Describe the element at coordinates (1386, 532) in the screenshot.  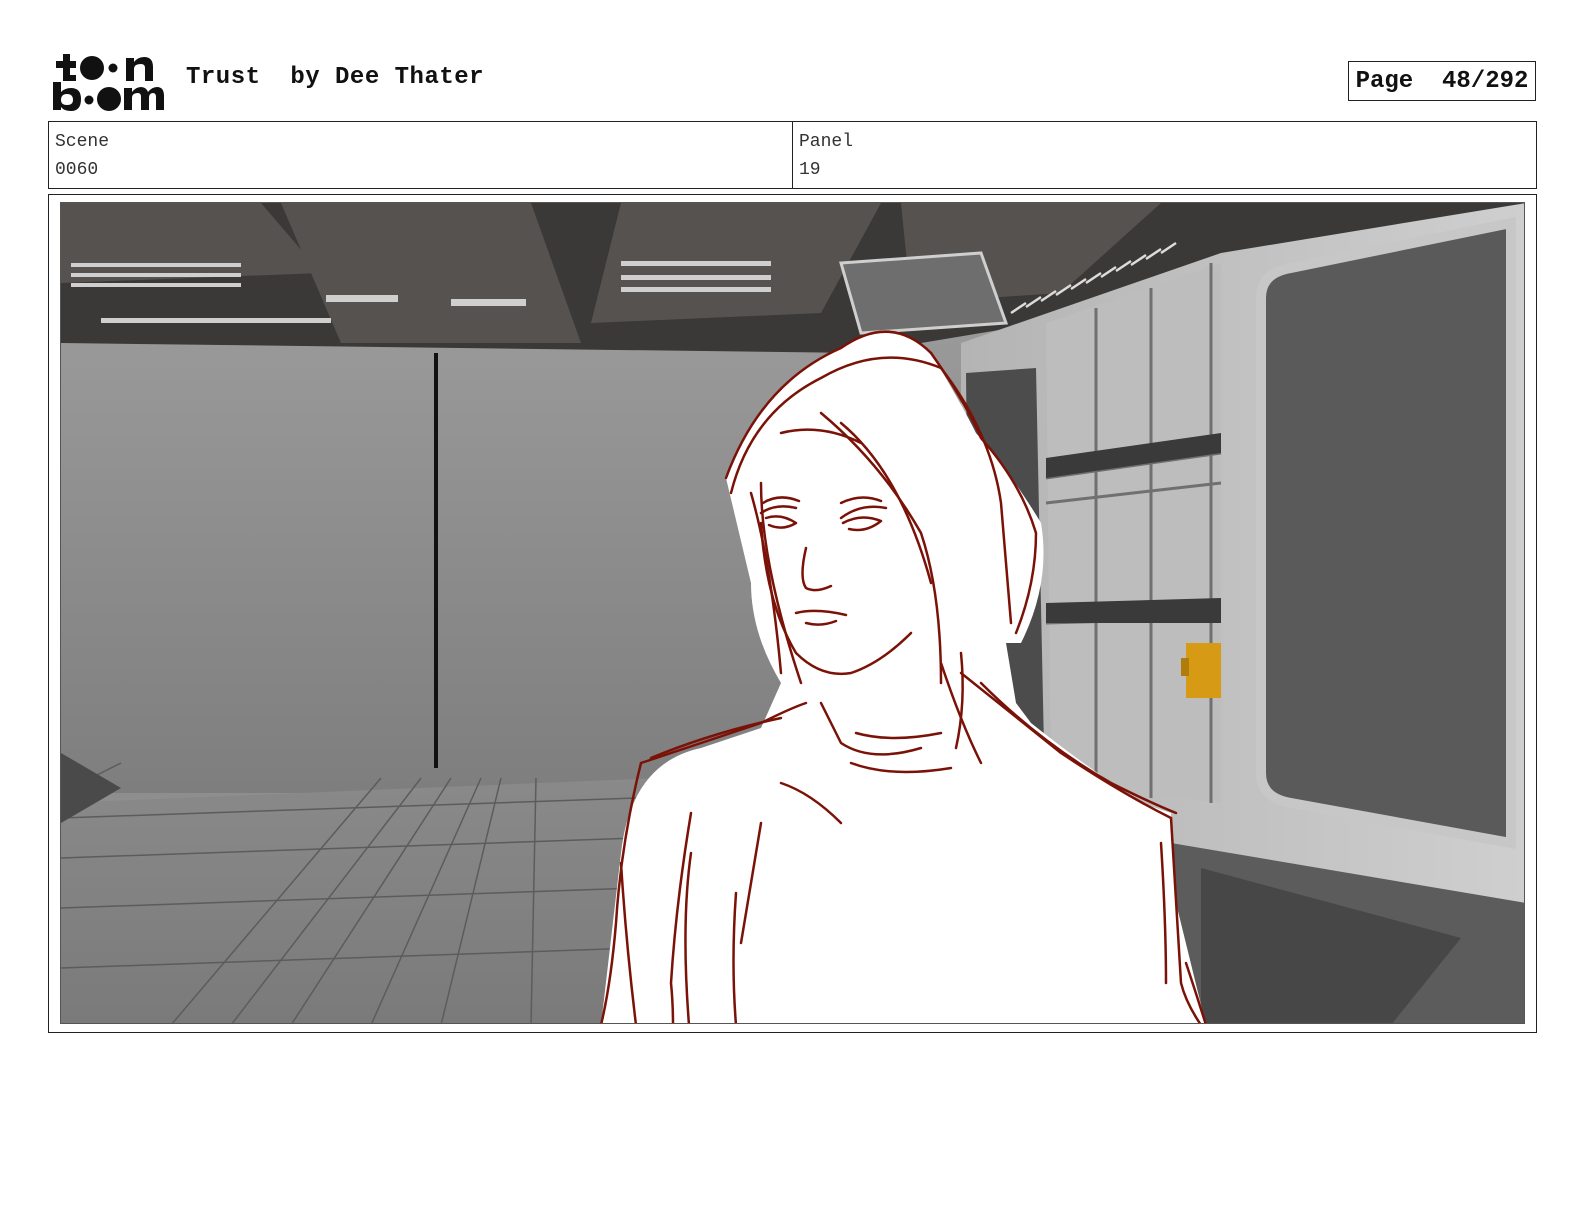
I see `wall-window` at that location.